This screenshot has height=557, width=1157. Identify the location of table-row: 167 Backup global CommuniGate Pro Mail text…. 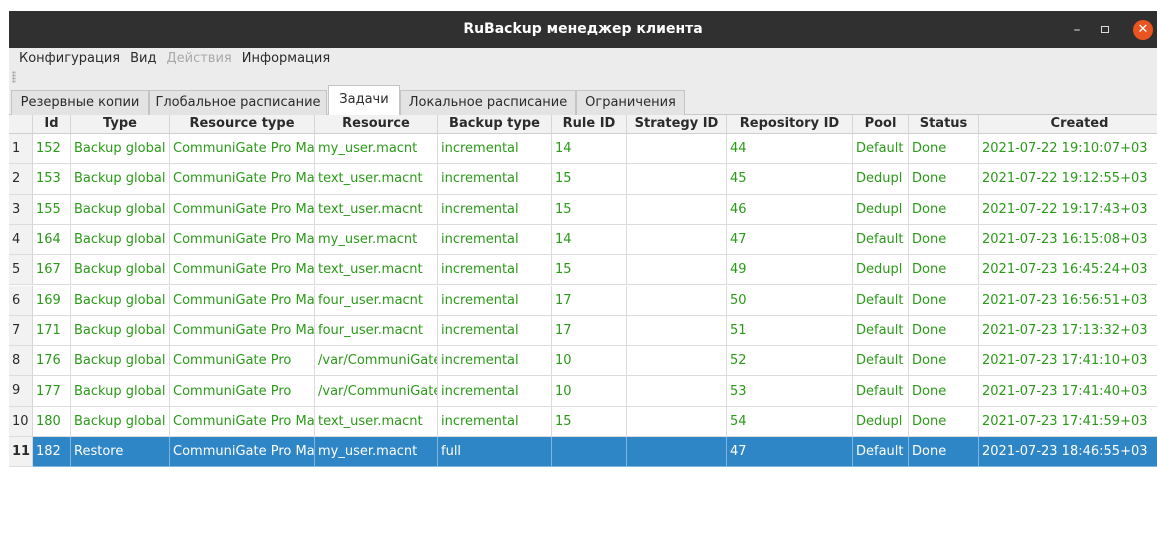
(595, 270).